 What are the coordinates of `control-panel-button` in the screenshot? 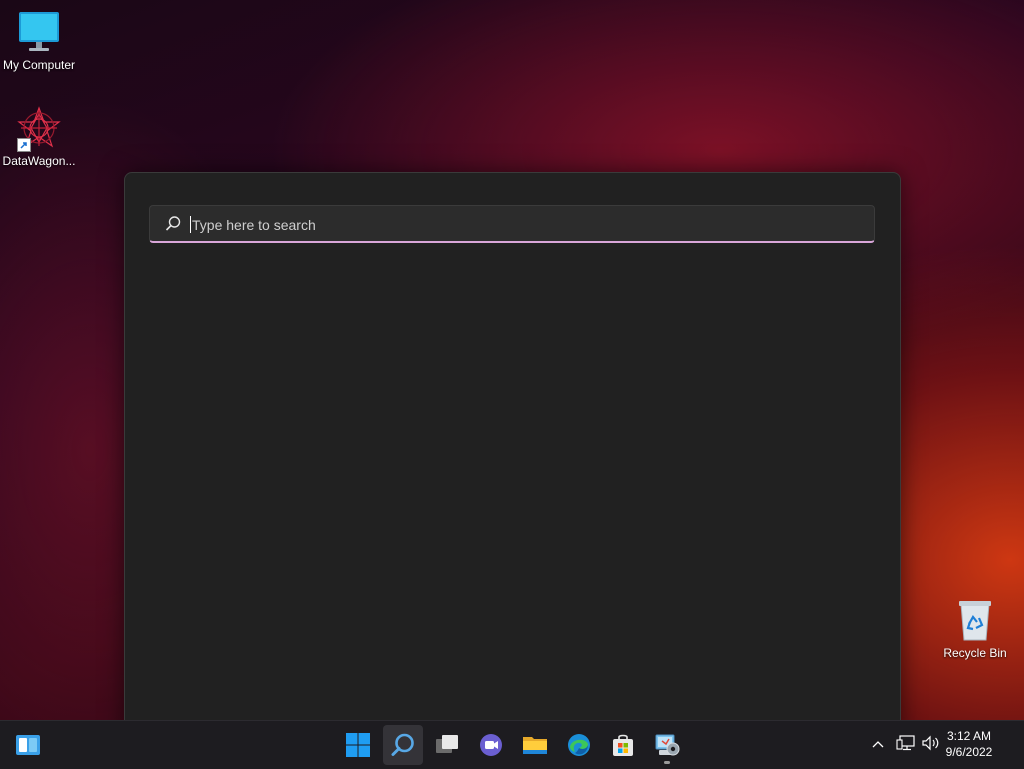 It's located at (667, 745).